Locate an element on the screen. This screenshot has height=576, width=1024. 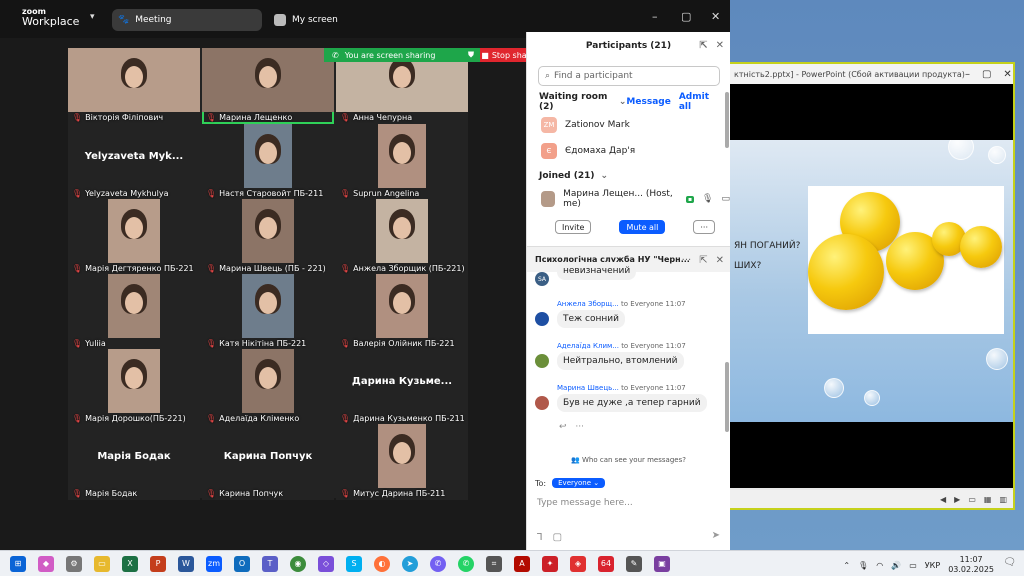
file-explorer-icon: ▭ is located at coordinates (102, 563).